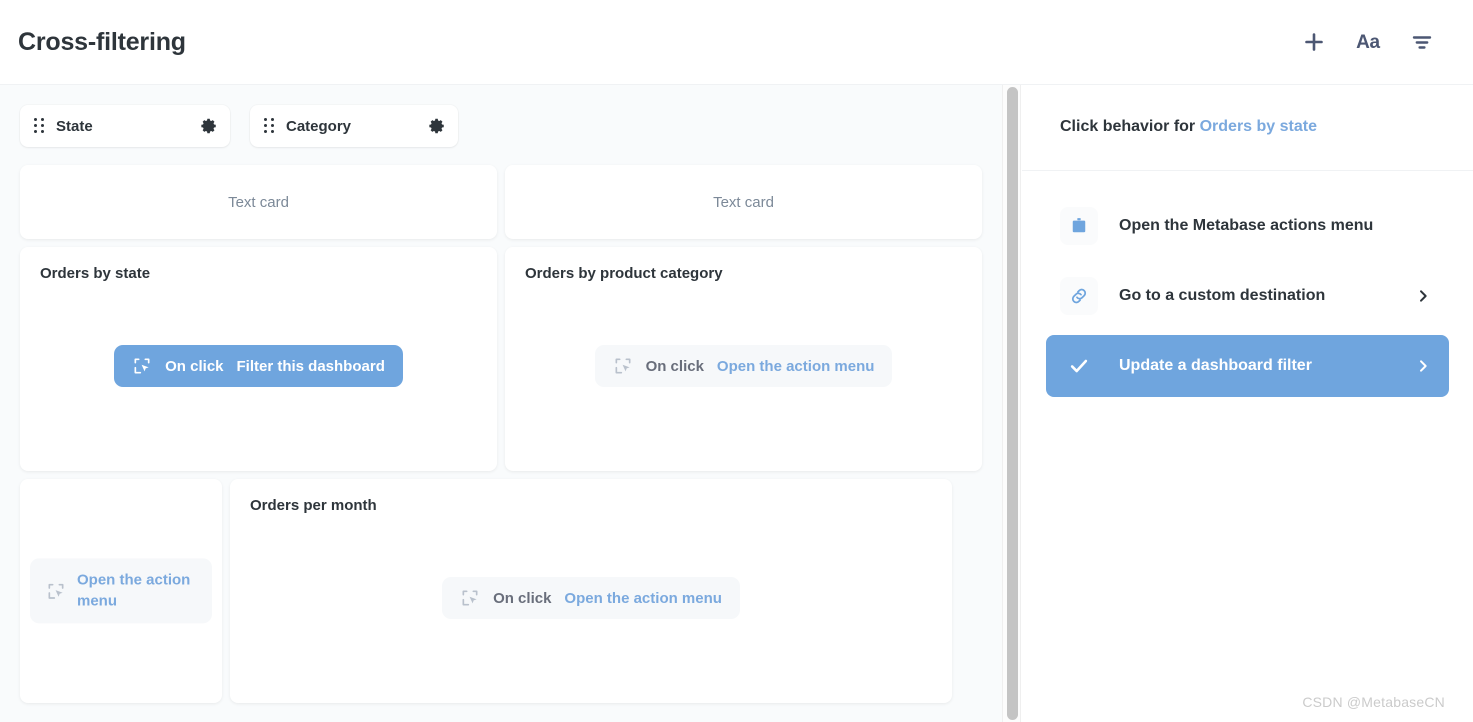 This screenshot has height=722, width=1473. What do you see at coordinates (1373, 702) in the screenshot?
I see `watermark: CSDN @MetabaseCN` at bounding box center [1373, 702].